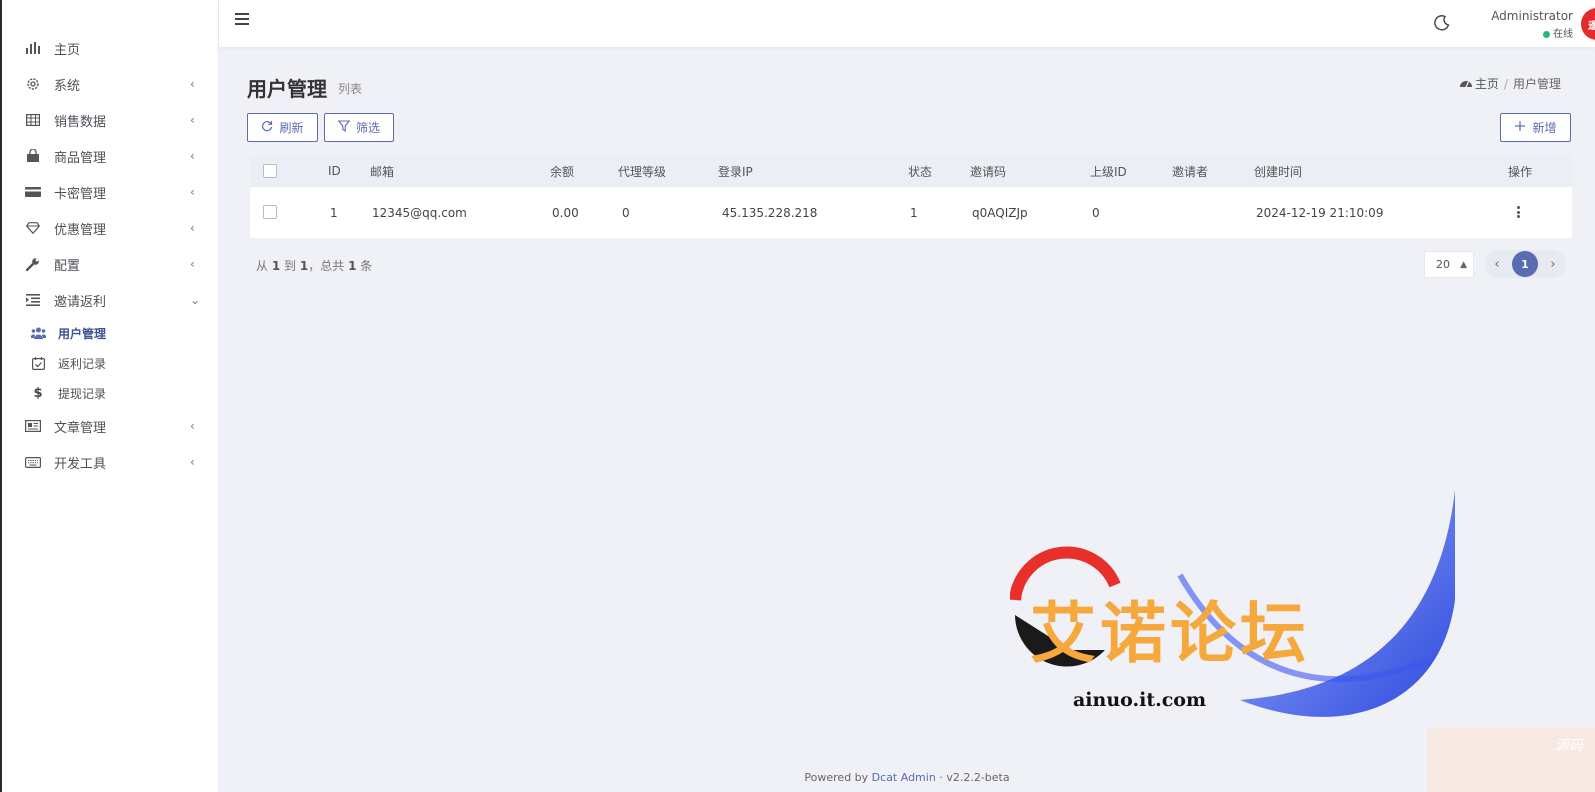 This screenshot has height=792, width=1595. Describe the element at coordinates (110, 264) in the screenshot. I see `sidebar-item-config: 配置 ‹` at that location.